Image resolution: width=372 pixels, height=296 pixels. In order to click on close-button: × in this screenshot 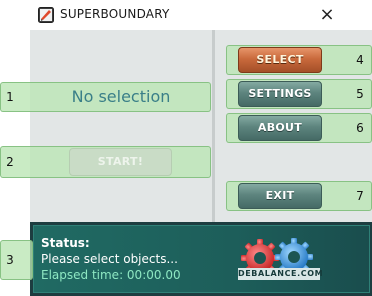, I will do `click(327, 15)`.